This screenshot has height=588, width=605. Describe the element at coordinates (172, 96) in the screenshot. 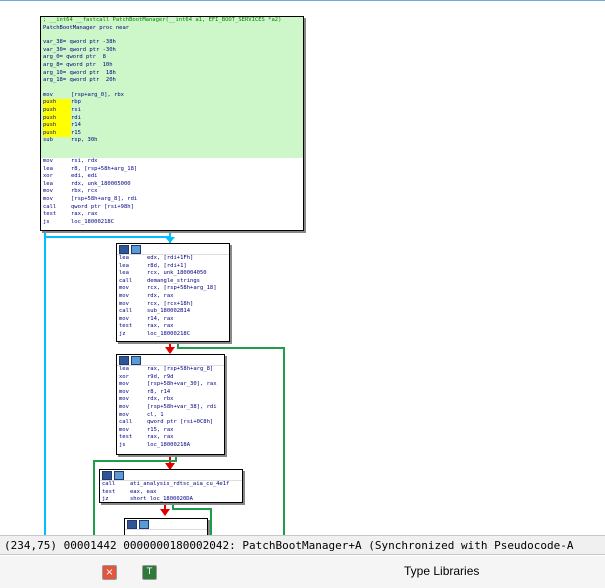

I see `asm-line: mov [rsp+arg_0], rbx` at that location.